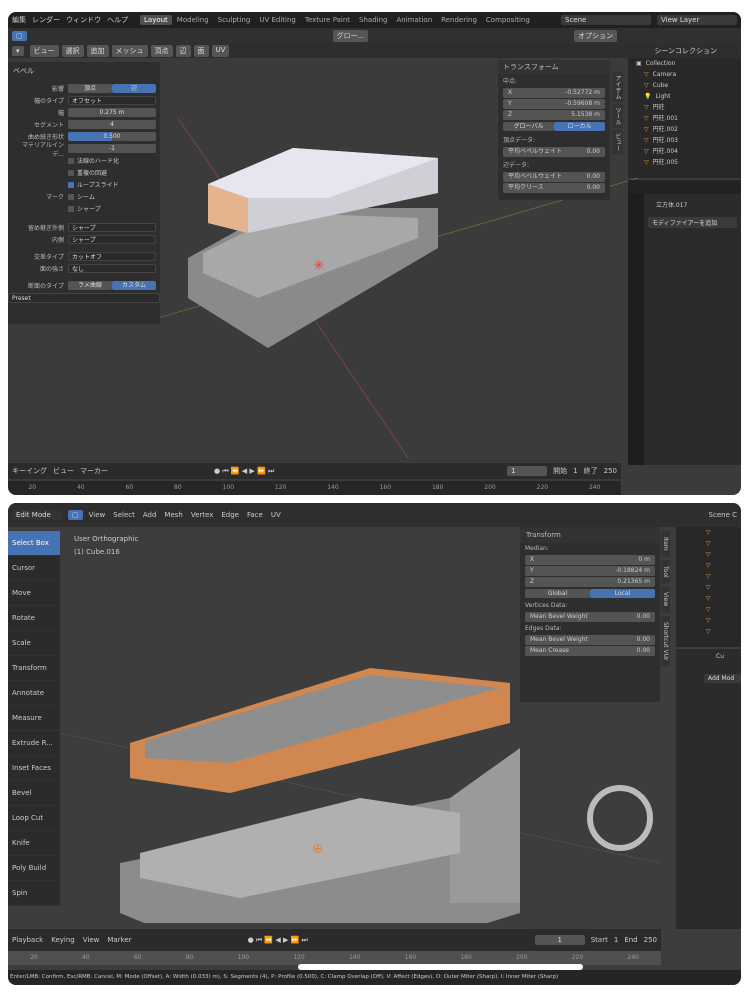 Image resolution: width=749 pixels, height=999 pixels. Describe the element at coordinates (37, 515) in the screenshot. I see `mode-dropdown: Edit Mode` at that location.